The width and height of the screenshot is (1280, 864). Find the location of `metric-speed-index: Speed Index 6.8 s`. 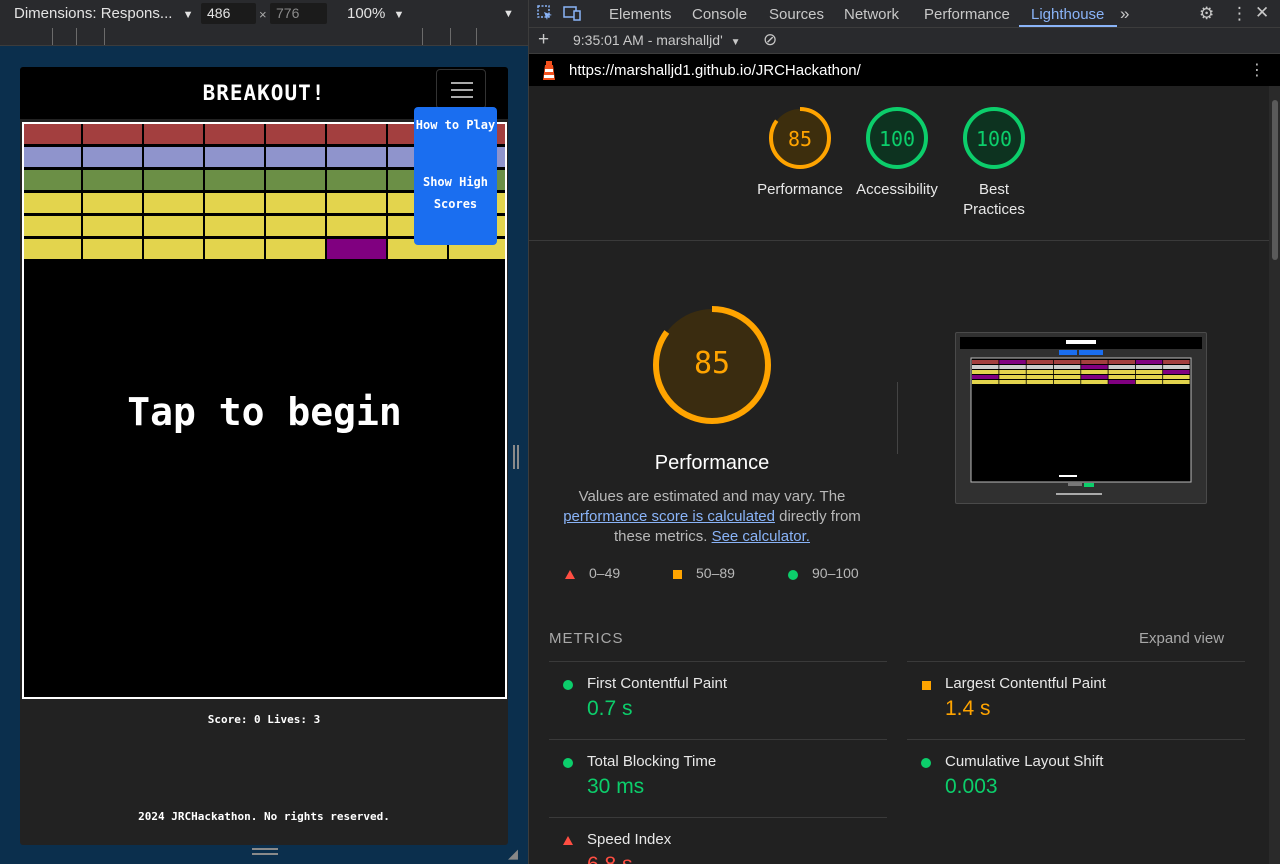

metric-speed-index: Speed Index 6.8 s is located at coordinates (718, 840).